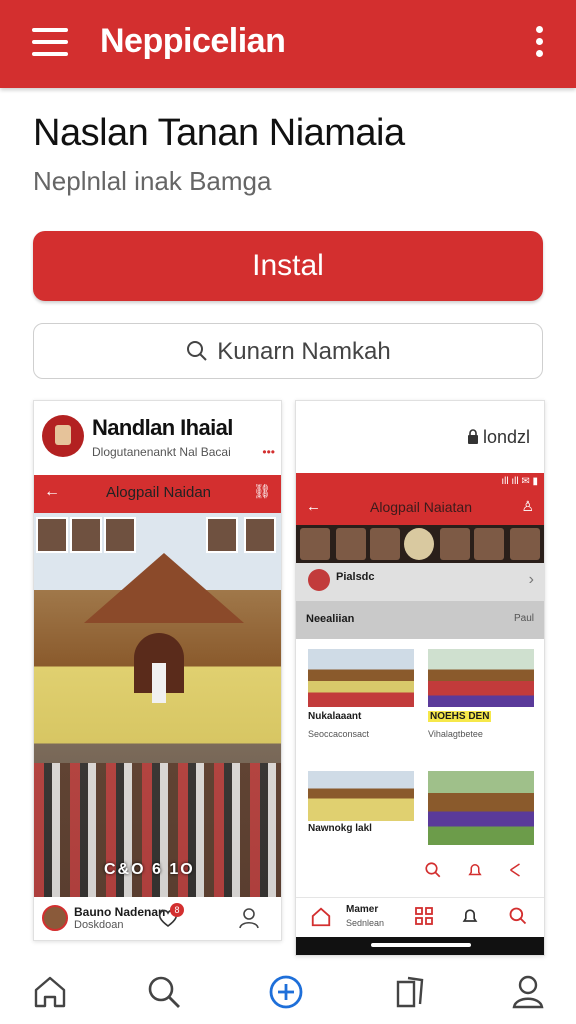  What do you see at coordinates (162, 427) in the screenshot?
I see `shot1-app-name: Nandlan Ihaial` at bounding box center [162, 427].